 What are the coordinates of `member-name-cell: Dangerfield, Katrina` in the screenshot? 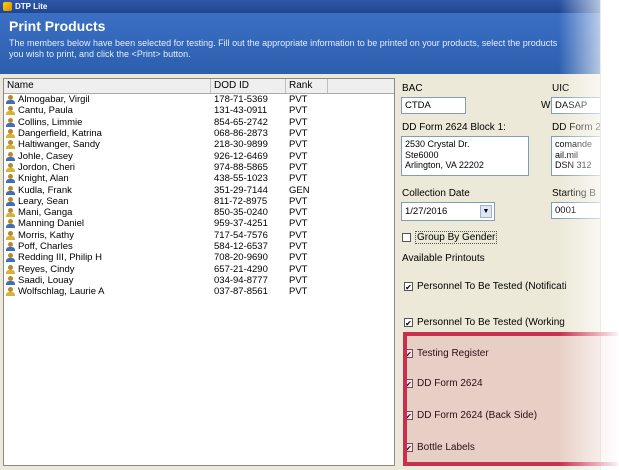 It's located at (107, 133).